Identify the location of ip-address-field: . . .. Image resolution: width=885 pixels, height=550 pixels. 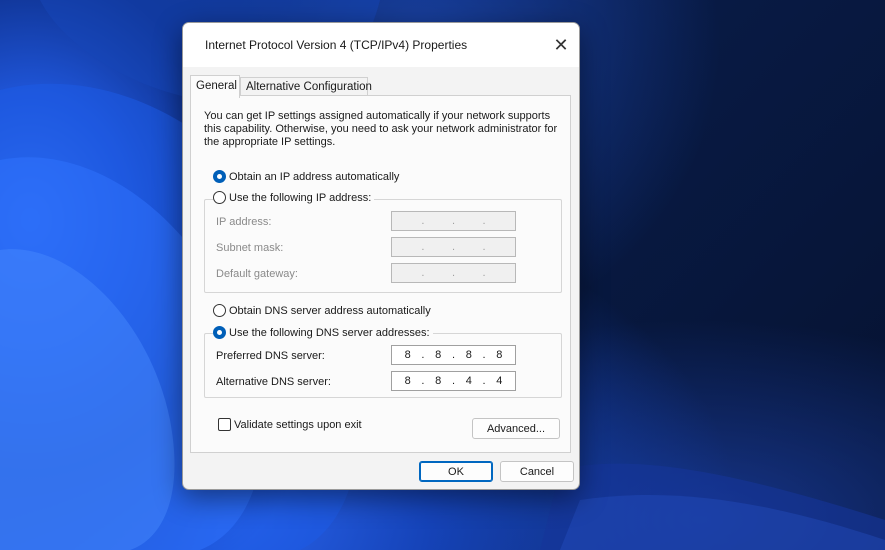
(453, 221).